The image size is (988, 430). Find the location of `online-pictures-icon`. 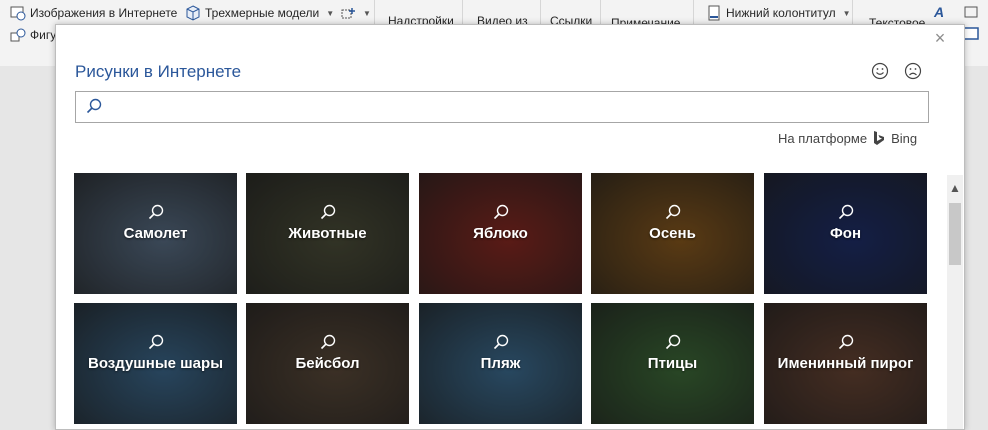

online-pictures-icon is located at coordinates (18, 13).